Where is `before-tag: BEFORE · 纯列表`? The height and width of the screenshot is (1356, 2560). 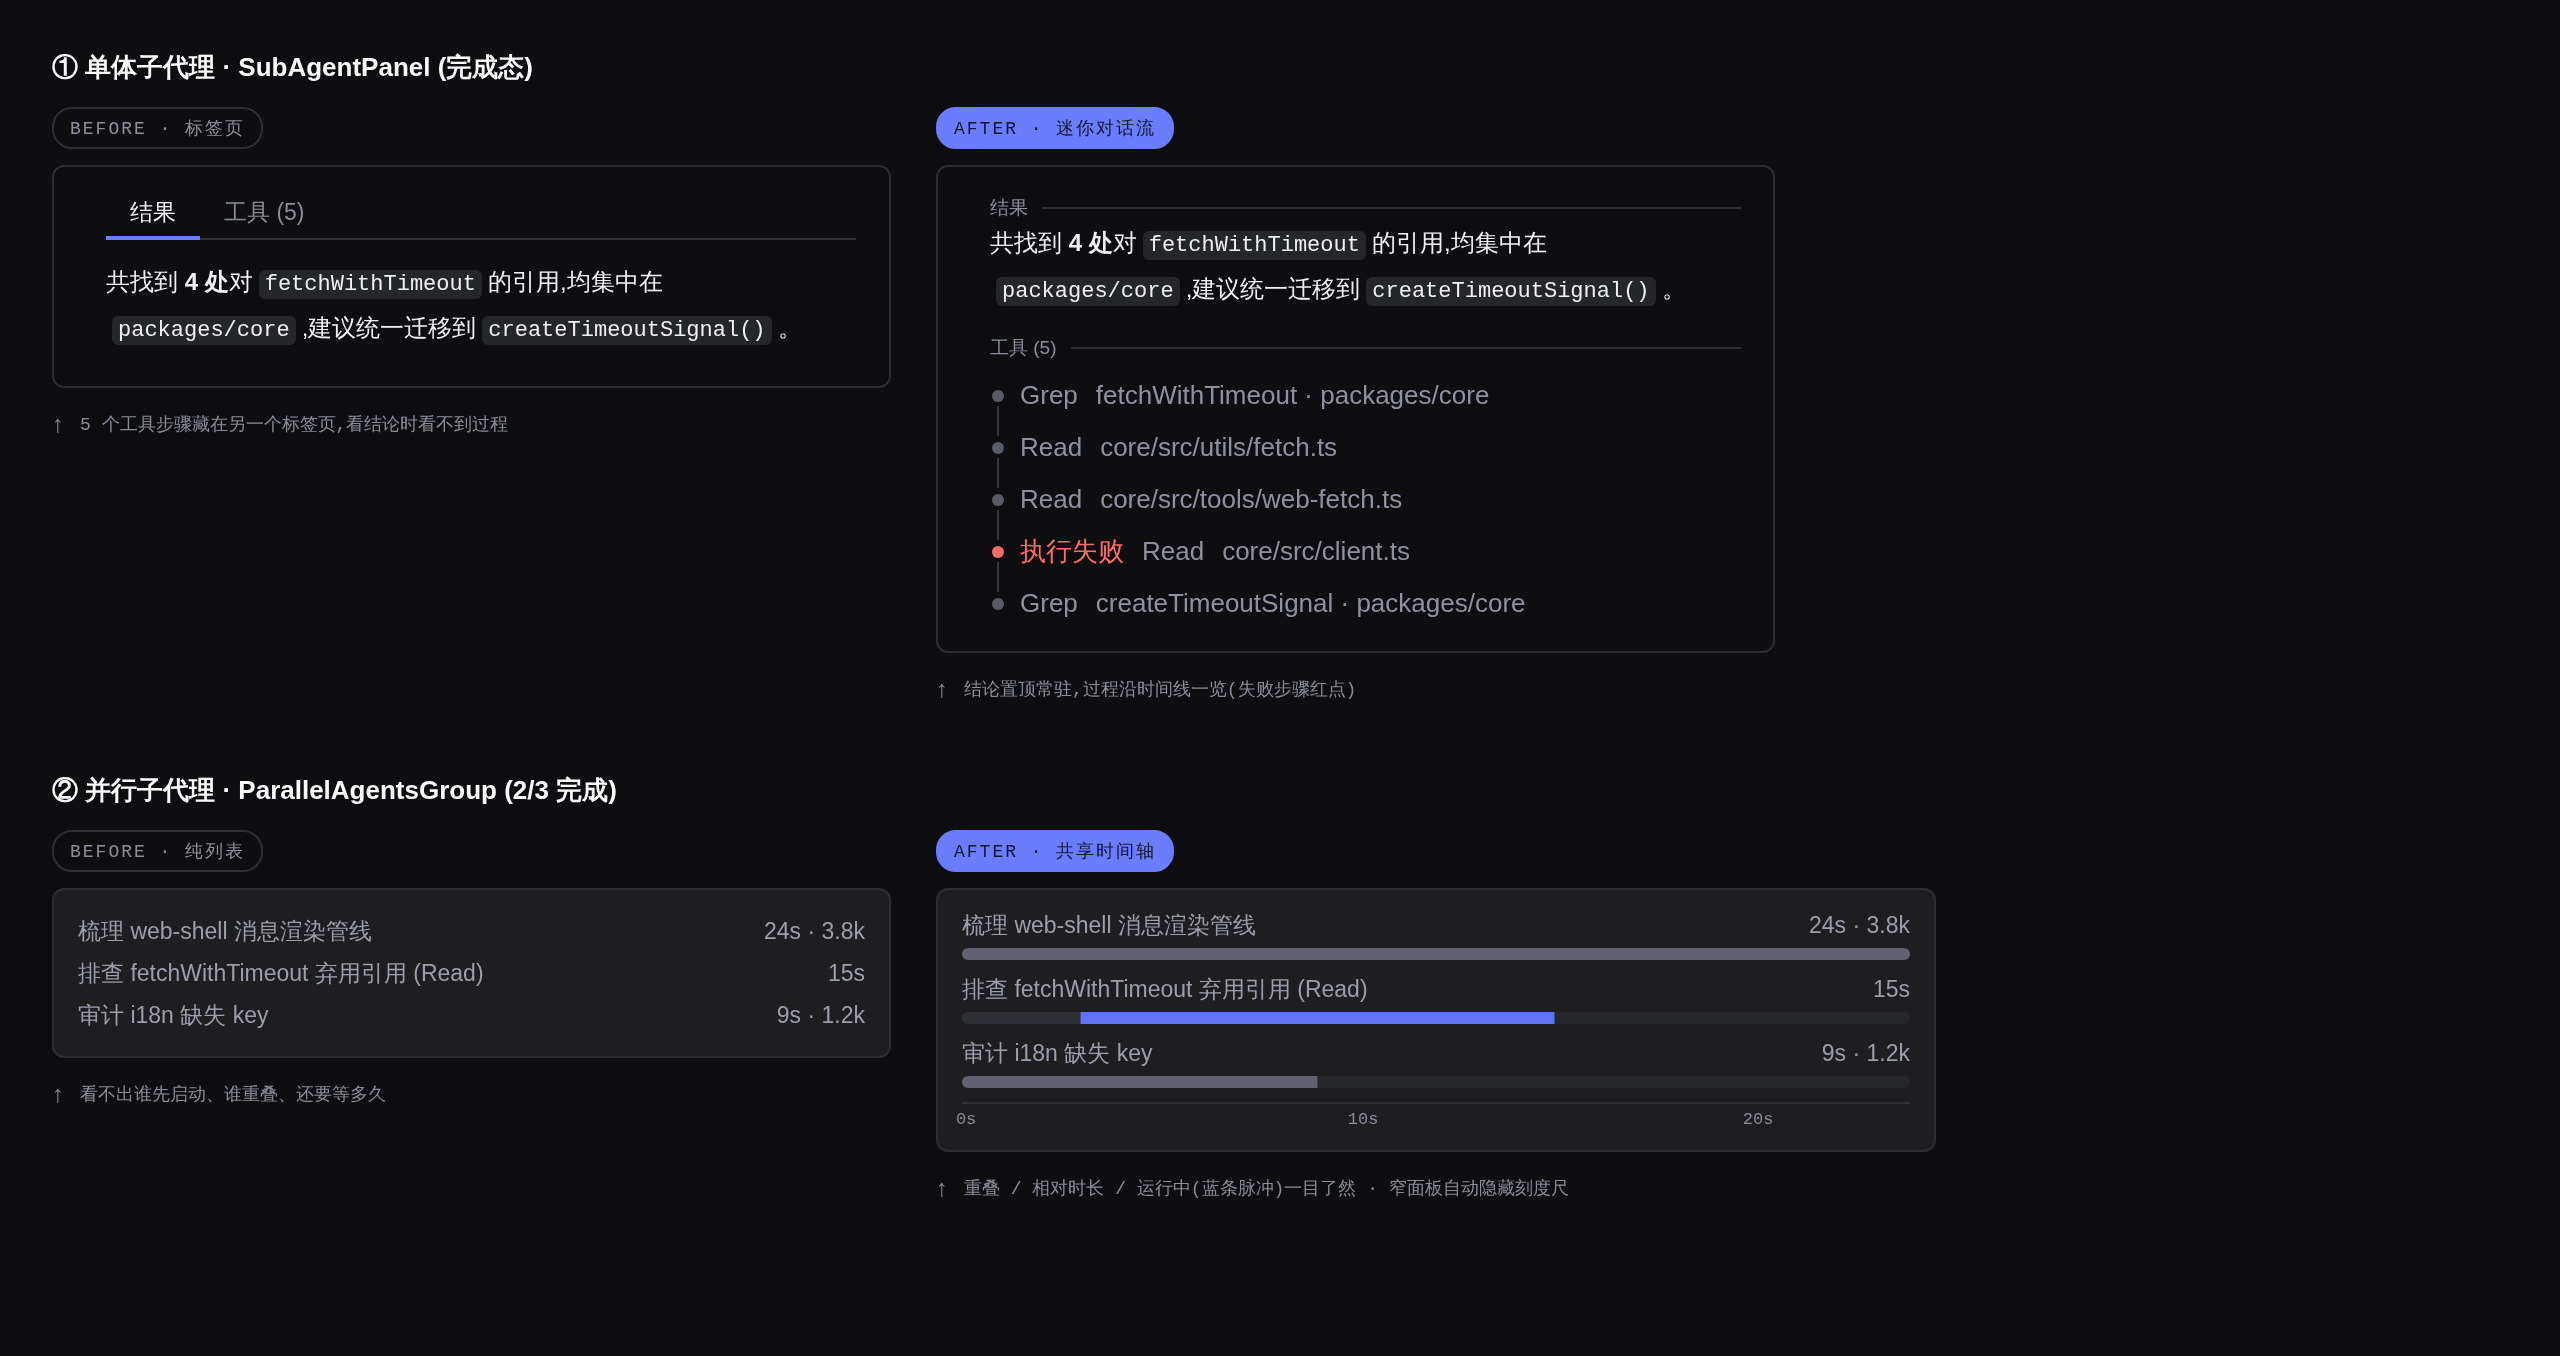
before-tag: BEFORE · 纯列表 is located at coordinates (158, 851).